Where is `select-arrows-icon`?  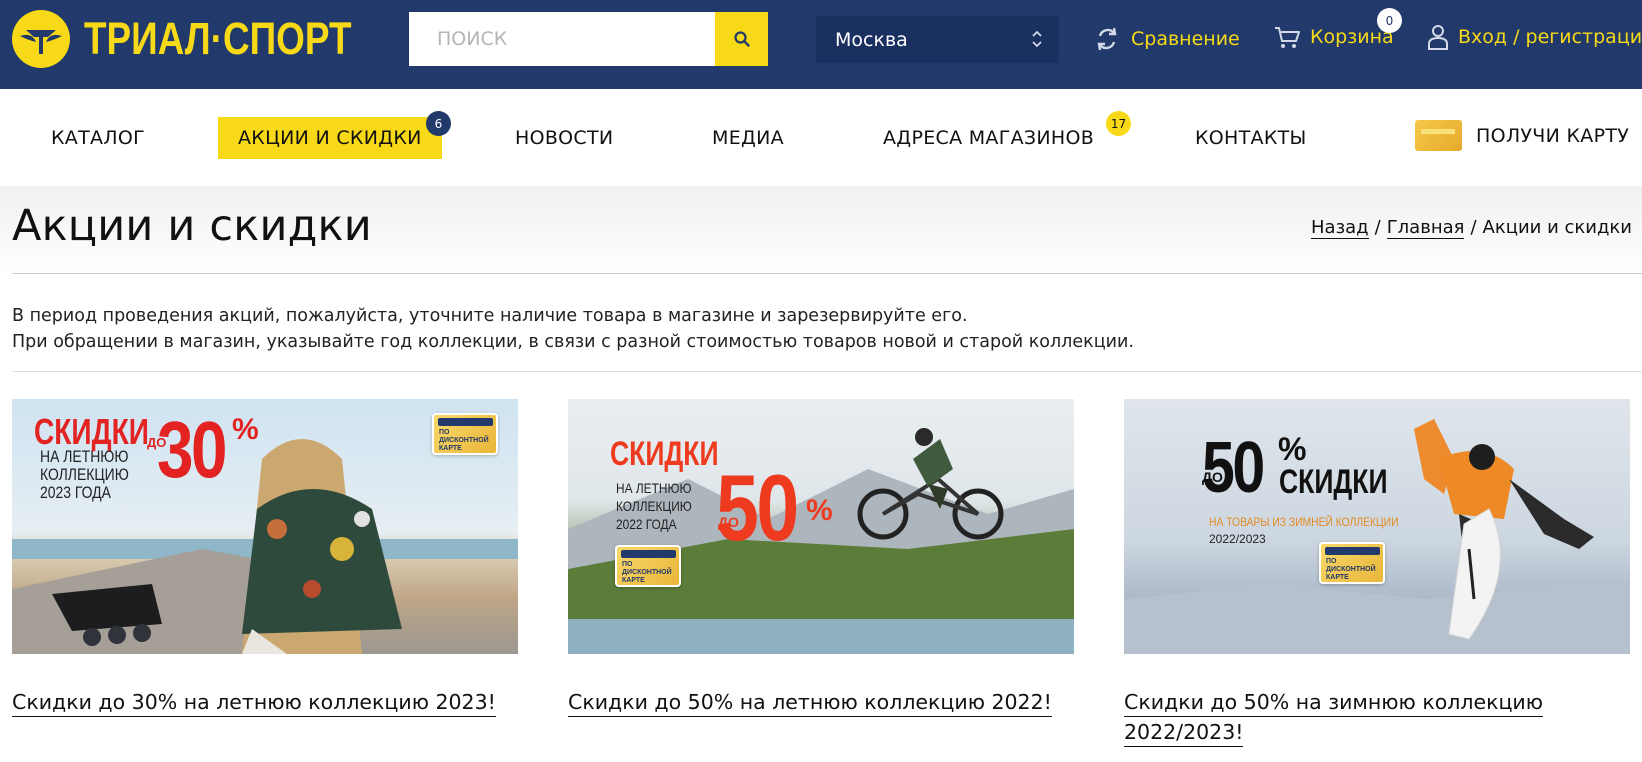
select-arrows-icon is located at coordinates (1037, 39).